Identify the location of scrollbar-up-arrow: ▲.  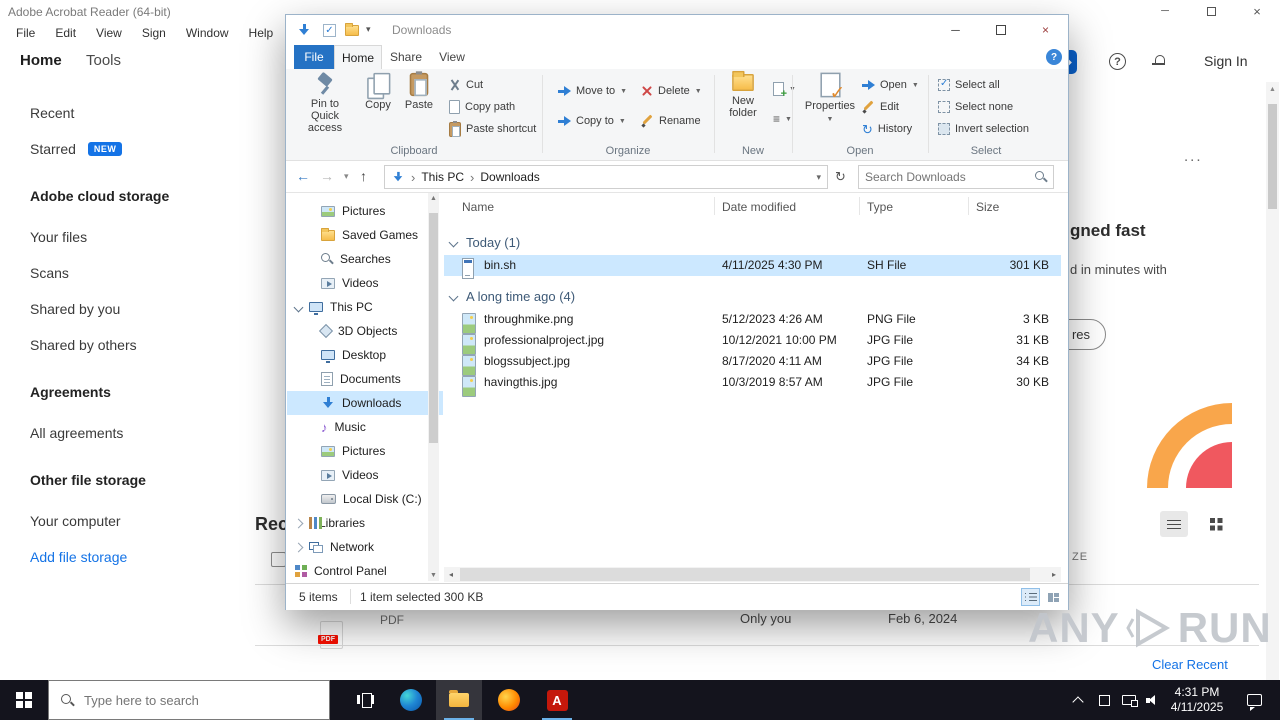
(1272, 89).